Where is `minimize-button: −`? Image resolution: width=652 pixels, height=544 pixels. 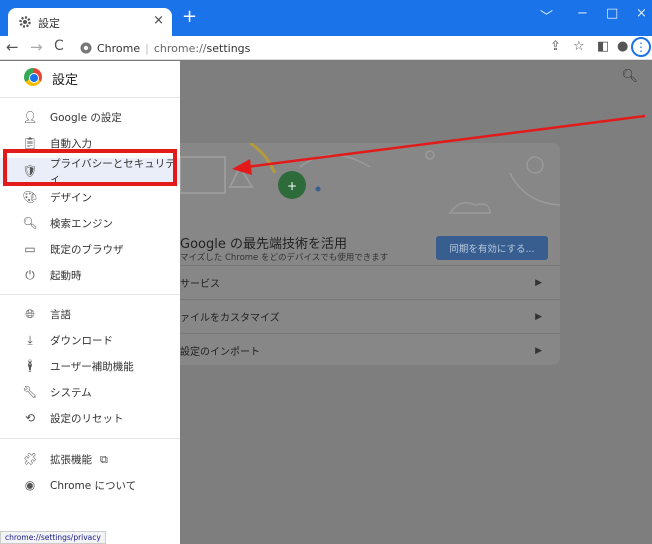 minimize-button: − is located at coordinates (582, 13).